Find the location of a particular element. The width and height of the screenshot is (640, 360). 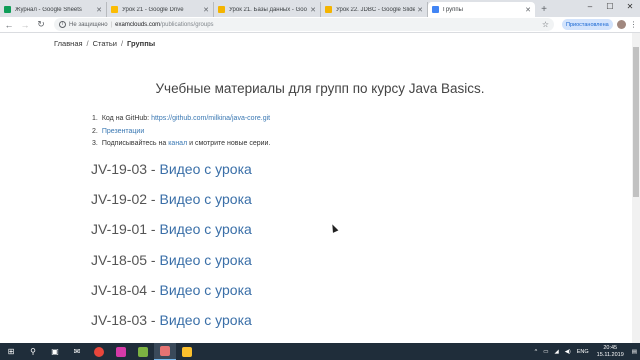

game-icon-glyph is located at coordinates (143, 351).